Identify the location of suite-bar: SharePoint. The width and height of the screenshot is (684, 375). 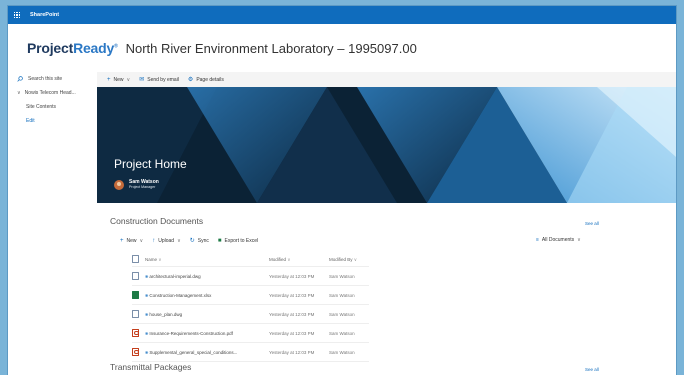
(342, 15).